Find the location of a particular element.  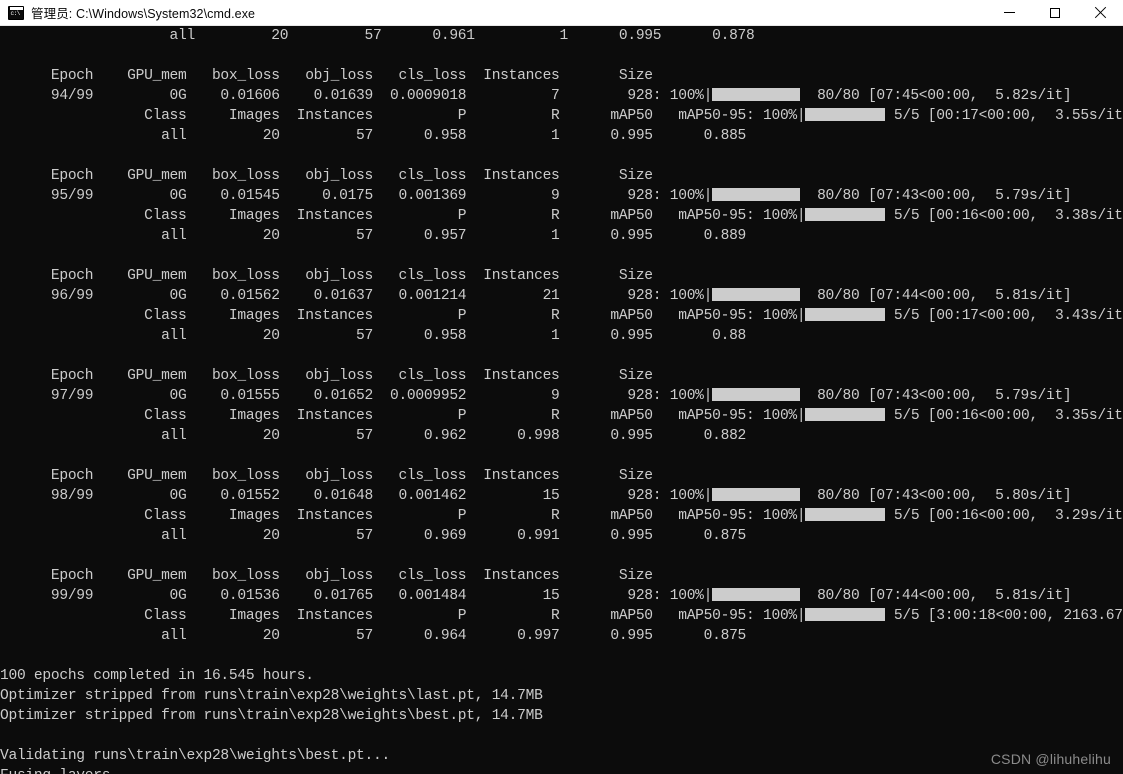

console-line-text-tail: 80/80 [07:45<00:00, 5.82s/it] is located at coordinates (936, 96).